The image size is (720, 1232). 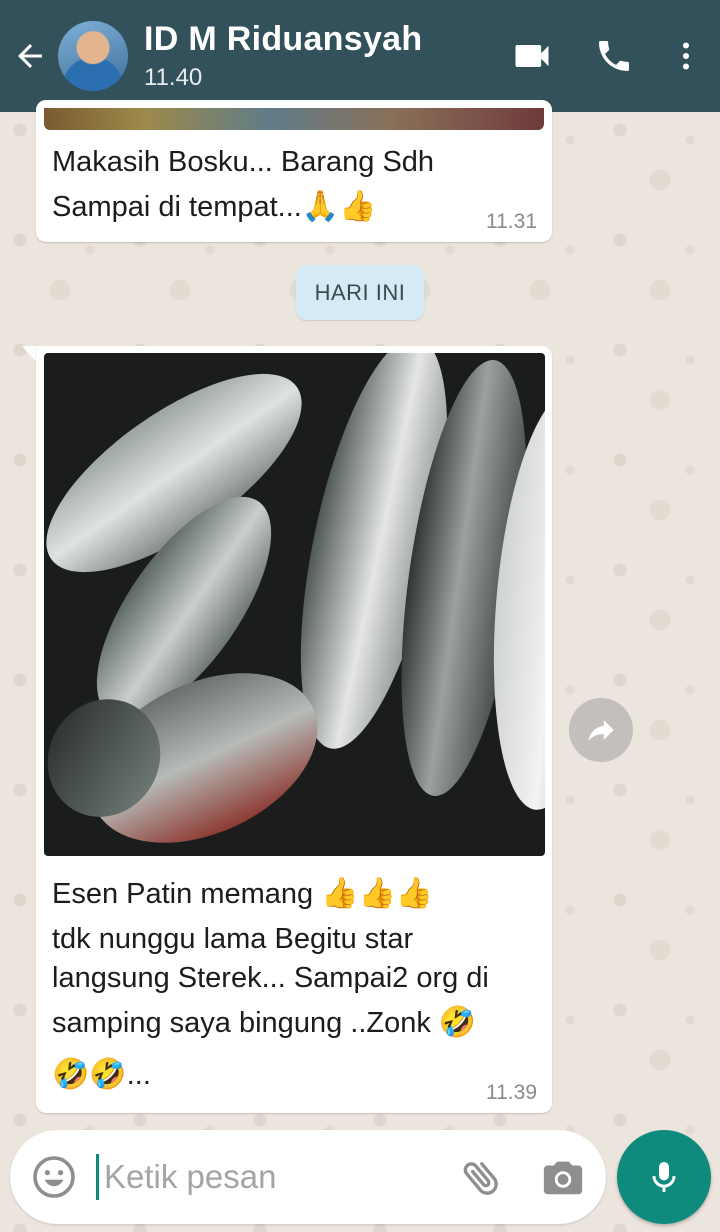 I want to click on video-call-button, so click(x=532, y=56).